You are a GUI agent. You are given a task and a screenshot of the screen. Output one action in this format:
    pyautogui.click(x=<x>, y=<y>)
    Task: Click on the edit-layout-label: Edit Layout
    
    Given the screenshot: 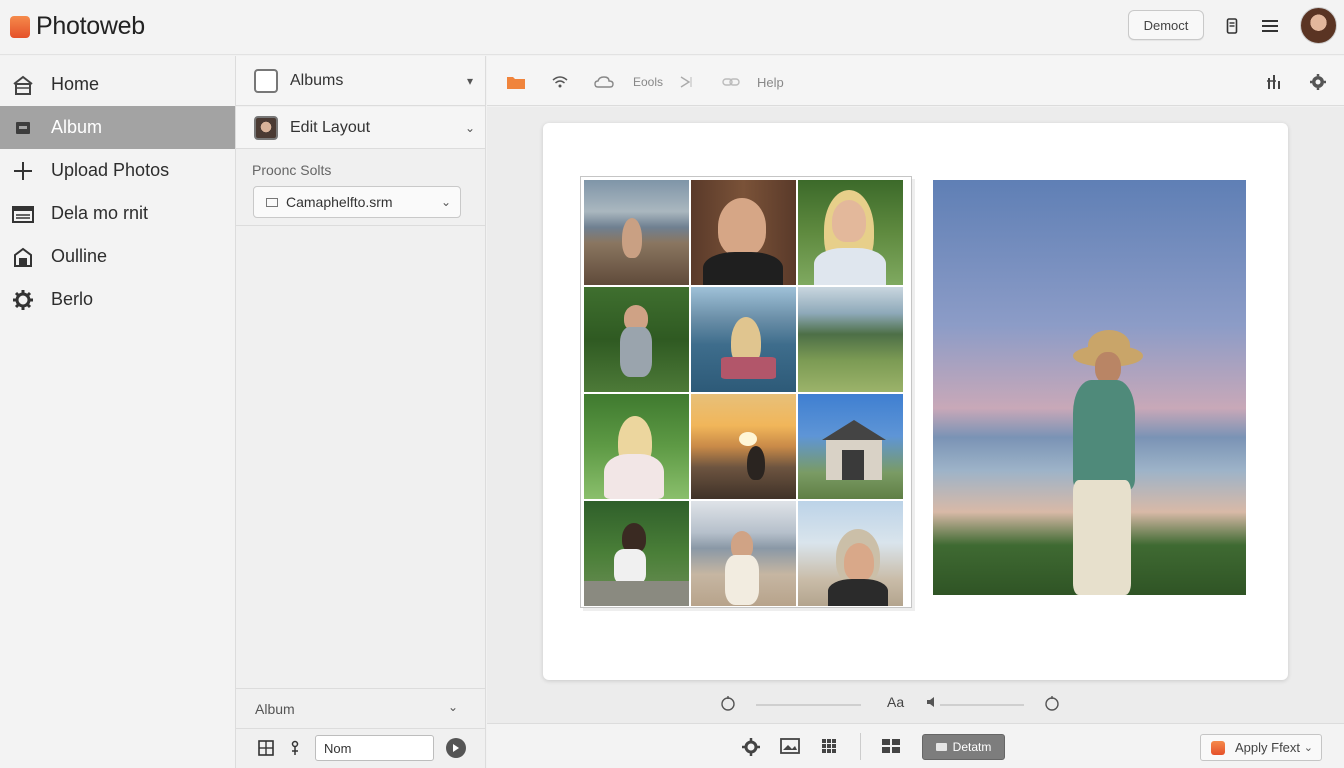 What is the action you would take?
    pyautogui.click(x=330, y=127)
    